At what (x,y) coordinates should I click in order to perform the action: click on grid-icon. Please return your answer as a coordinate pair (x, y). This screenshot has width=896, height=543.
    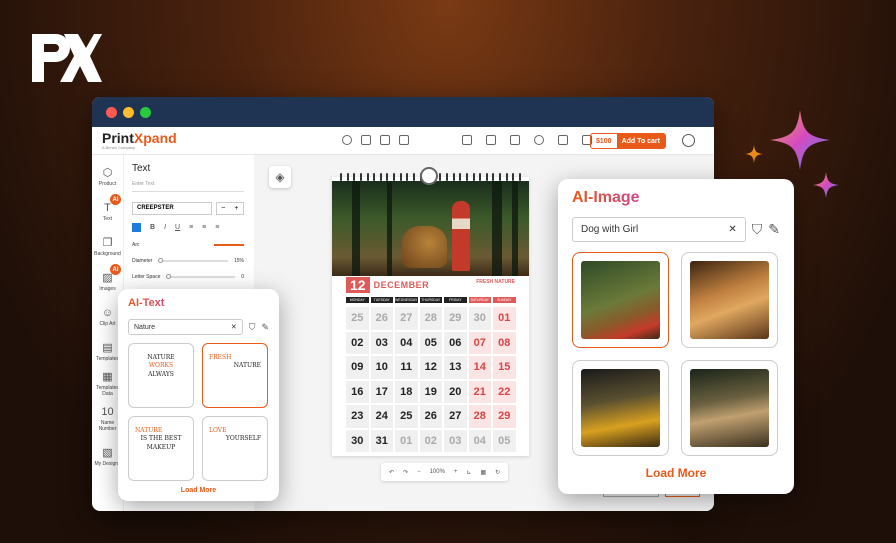
    Looking at the image, I should click on (385, 140).